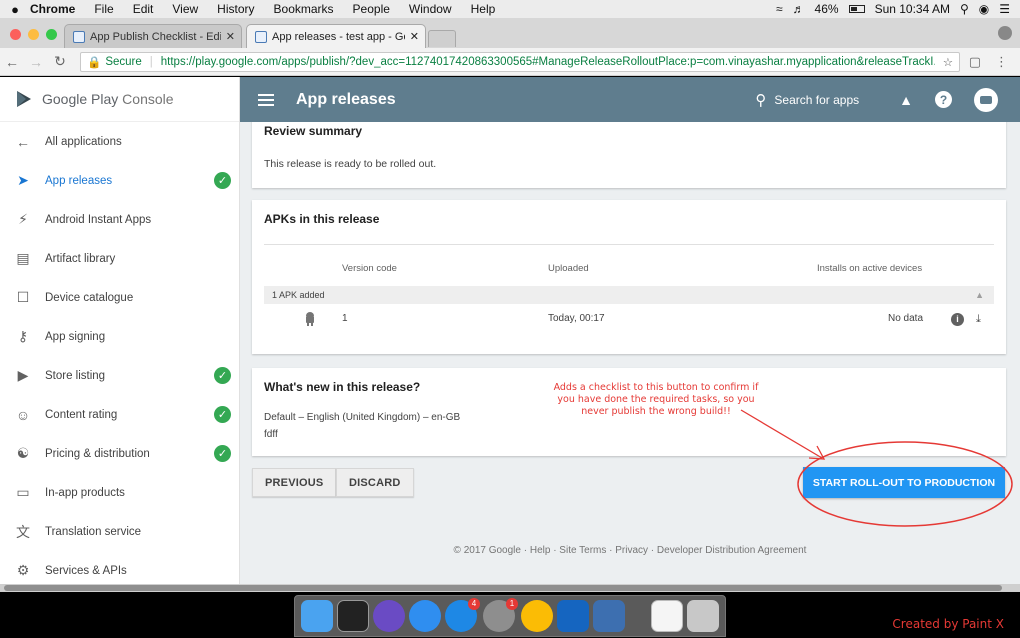 This screenshot has width=1020, height=638. What do you see at coordinates (904, 482) in the screenshot?
I see `start-rollout-button: START ROLL-OUT TO PRODUCTION` at bounding box center [904, 482].